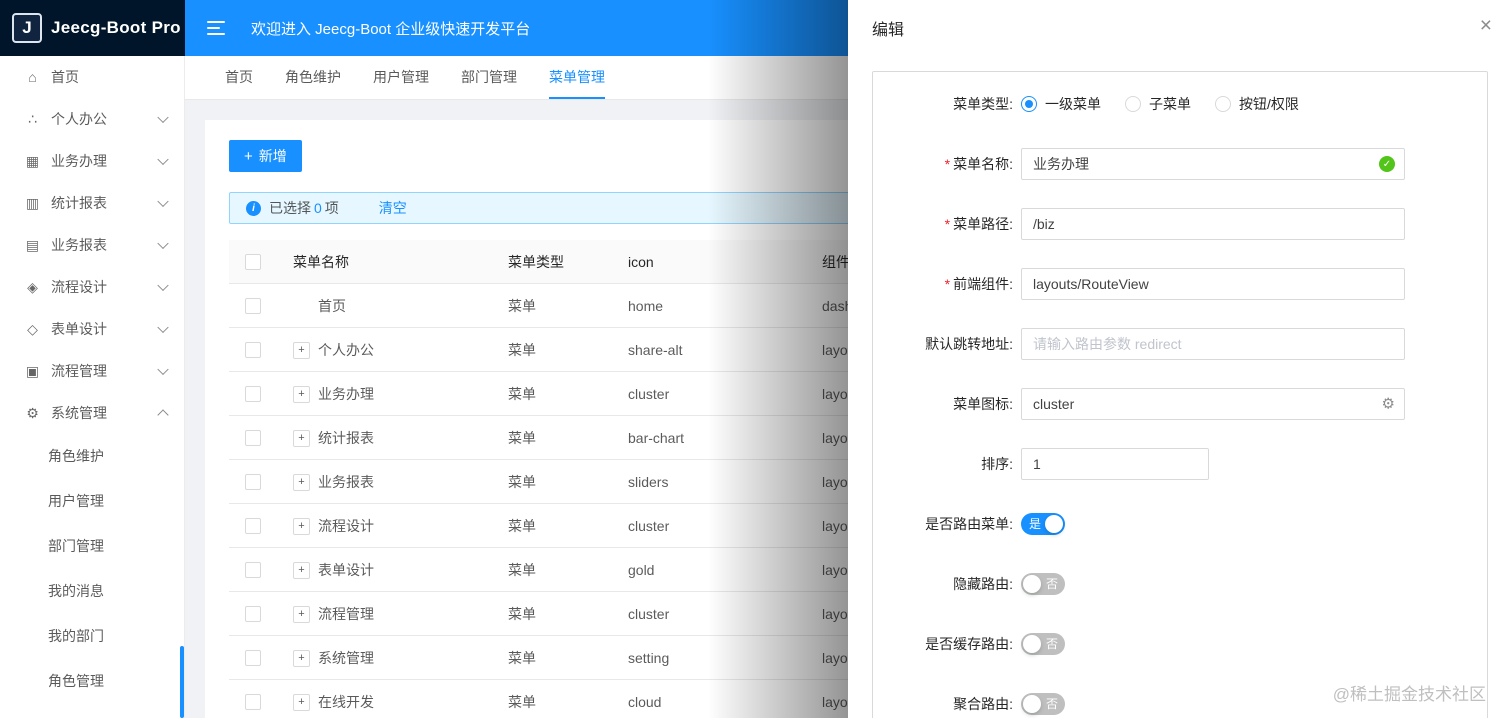 Image resolution: width=1512 pixels, height=718 pixels. What do you see at coordinates (92, 77) in the screenshot?
I see `sidebar-item: ⌂ 首页` at bounding box center [92, 77].